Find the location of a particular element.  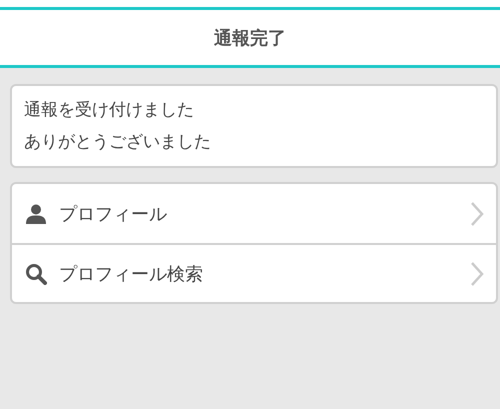

page-title: 通報完了 is located at coordinates (250, 38).